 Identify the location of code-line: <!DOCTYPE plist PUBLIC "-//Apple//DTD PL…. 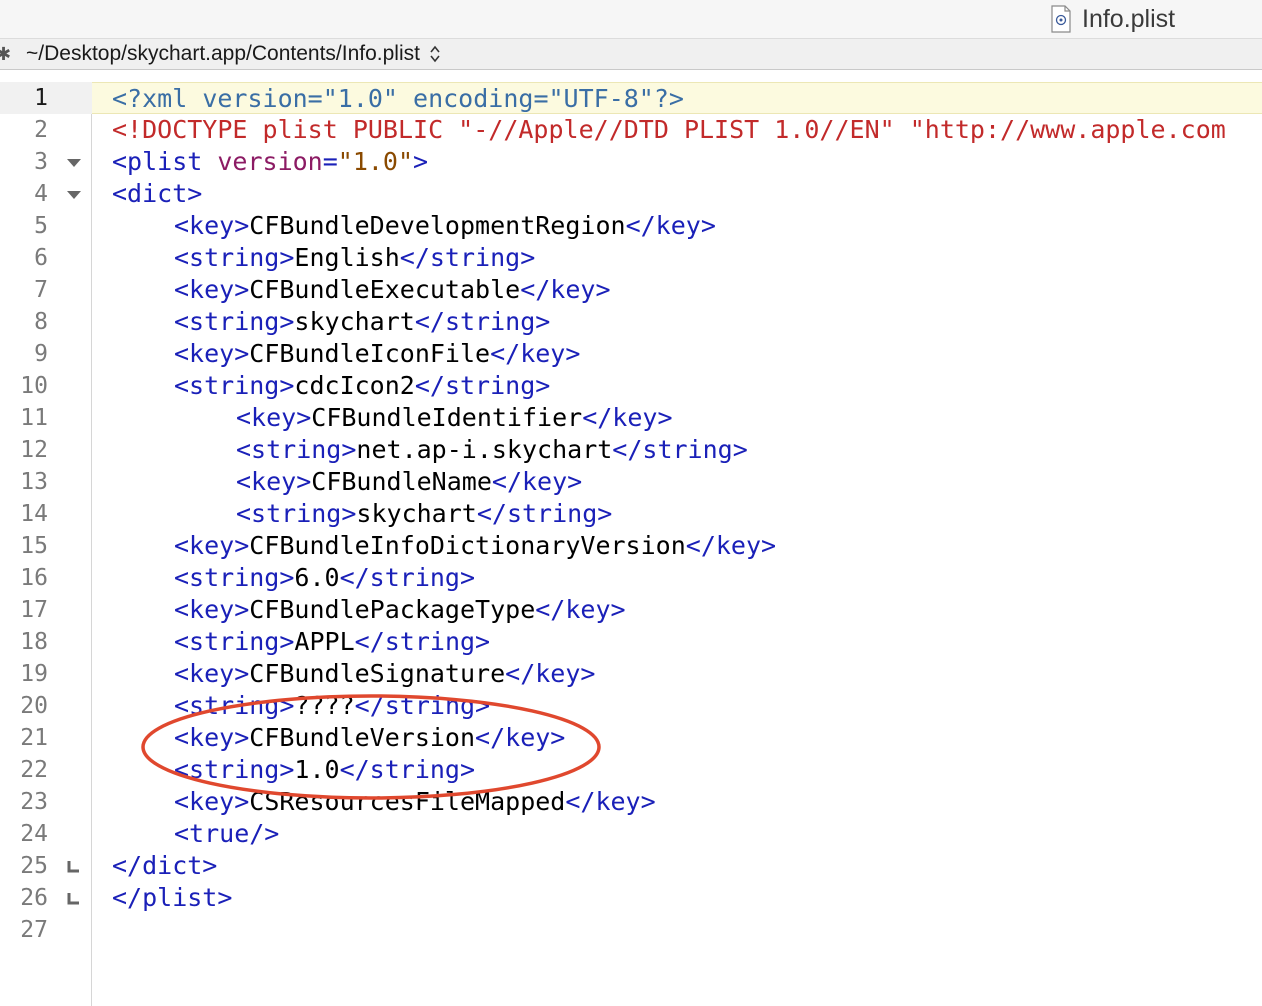
(677, 130).